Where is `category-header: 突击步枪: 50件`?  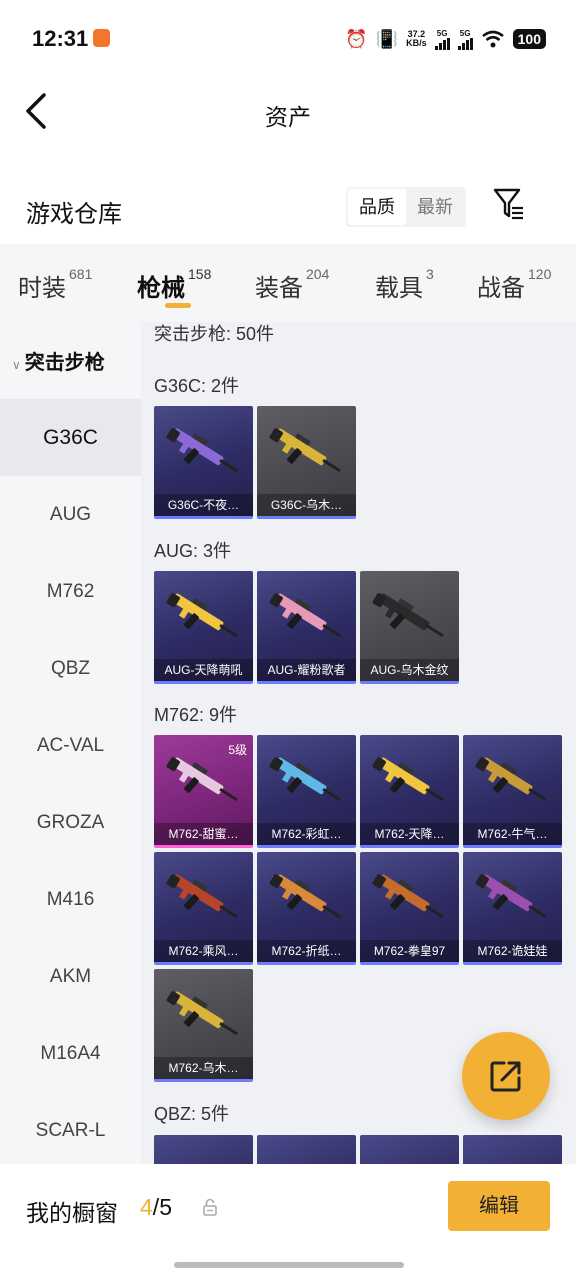 category-header: 突击步枪: 50件 is located at coordinates (214, 334).